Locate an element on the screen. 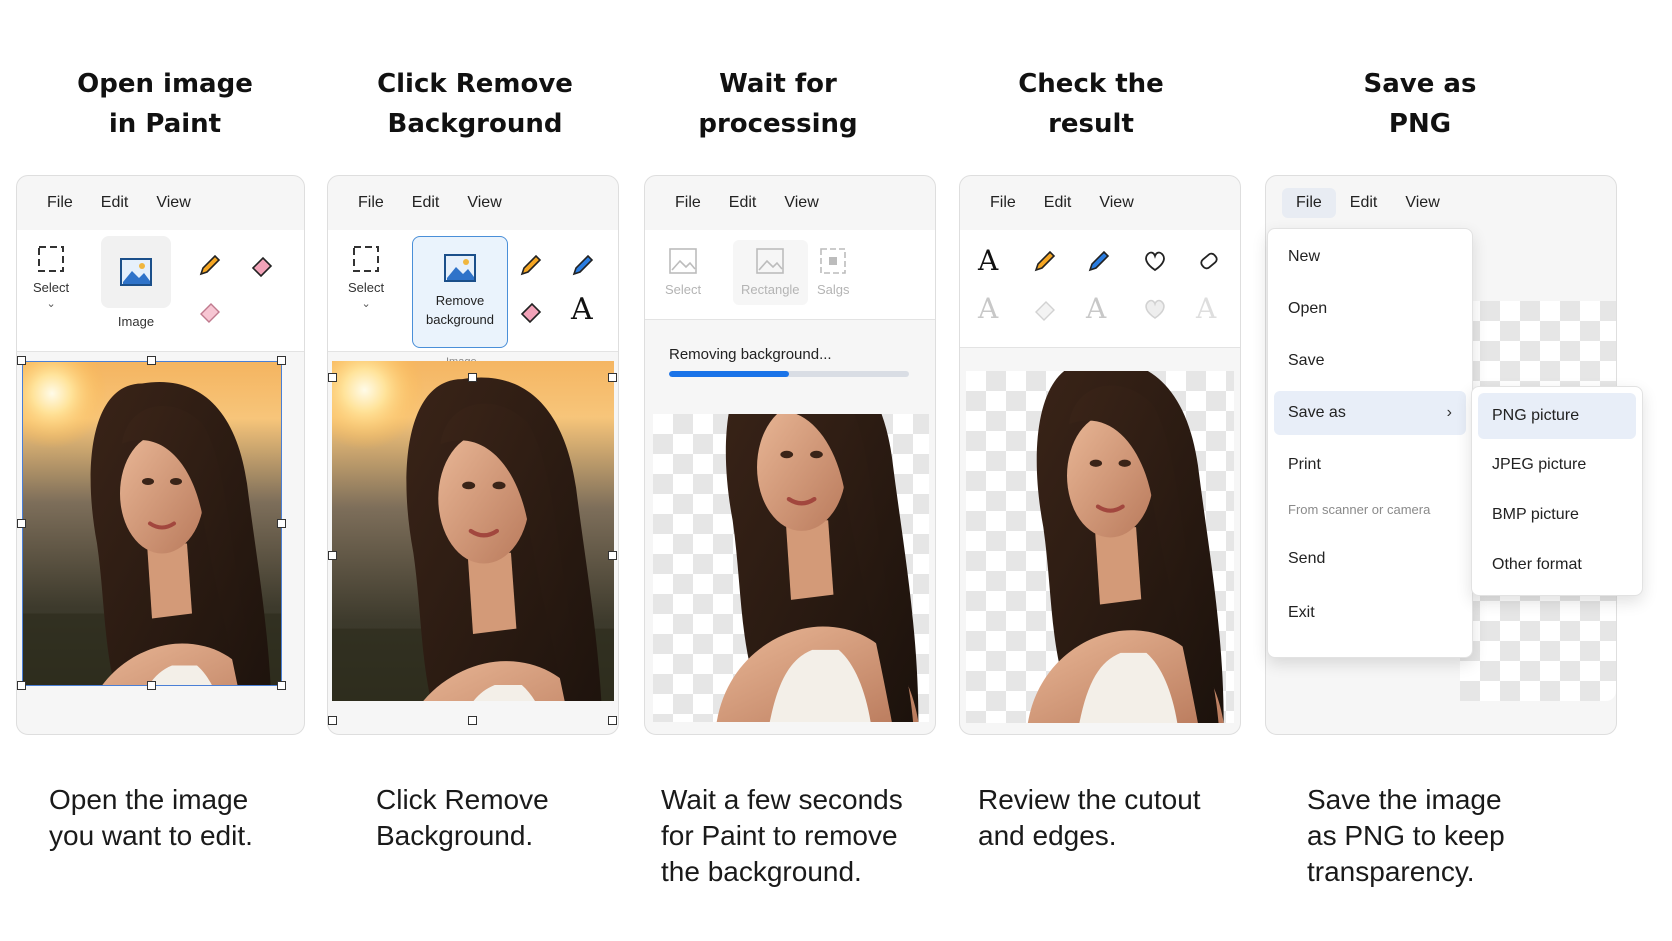  panel-open-image: File Edit View Select ⌄ Image is located at coordinates (160, 455).